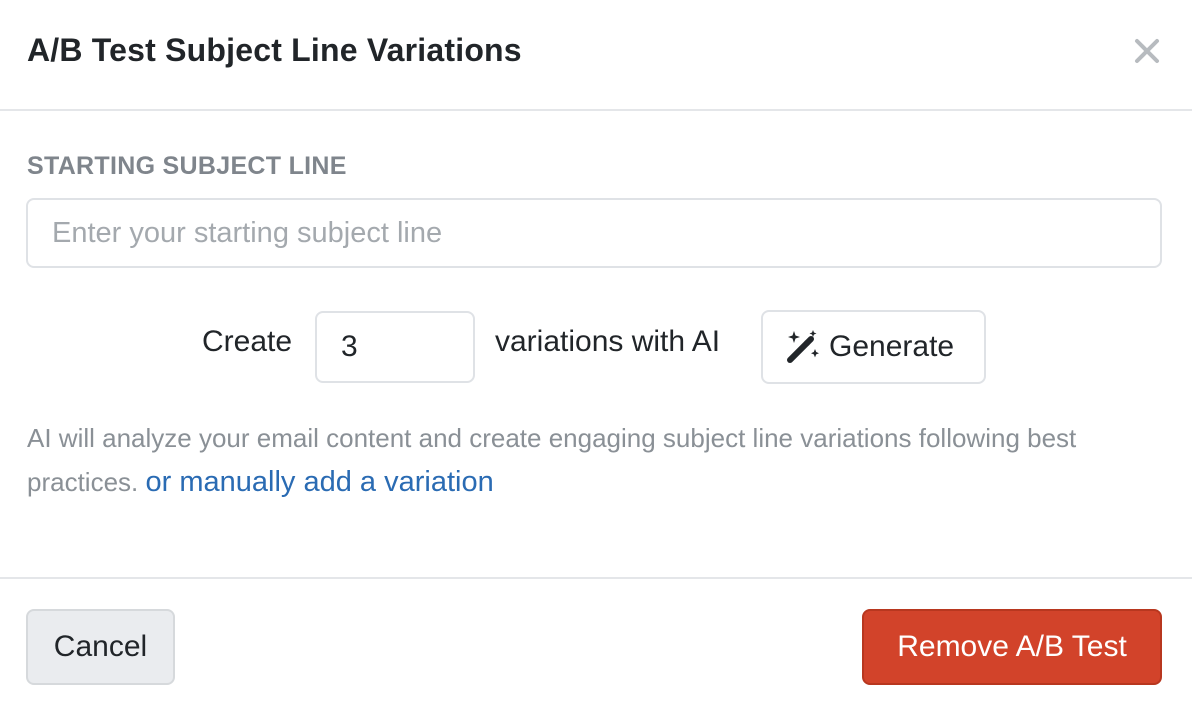 This screenshot has width=1192, height=710. Describe the element at coordinates (247, 341) in the screenshot. I see `create-label: Create` at that location.